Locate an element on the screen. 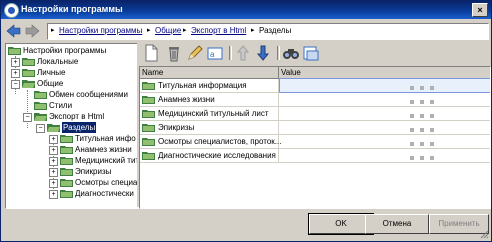  title-bar: Настройки программы × is located at coordinates (246, 10).